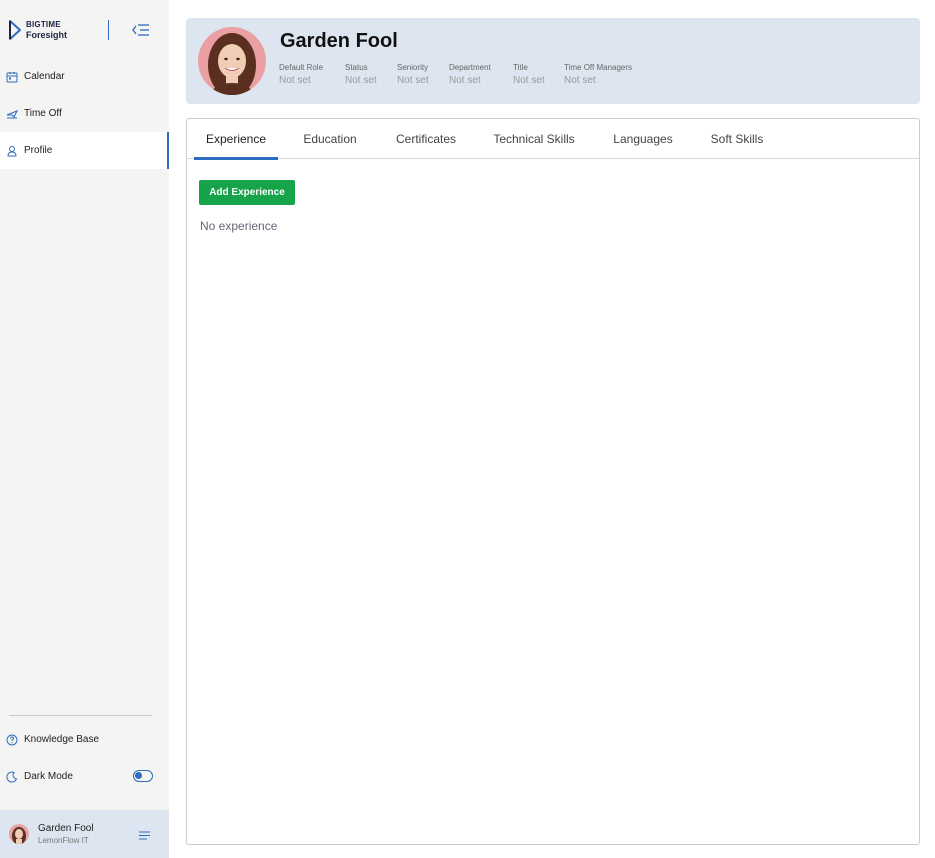 The width and height of the screenshot is (935, 858). I want to click on field-time-off-managers: Time Off Managers Not set, so click(598, 75).